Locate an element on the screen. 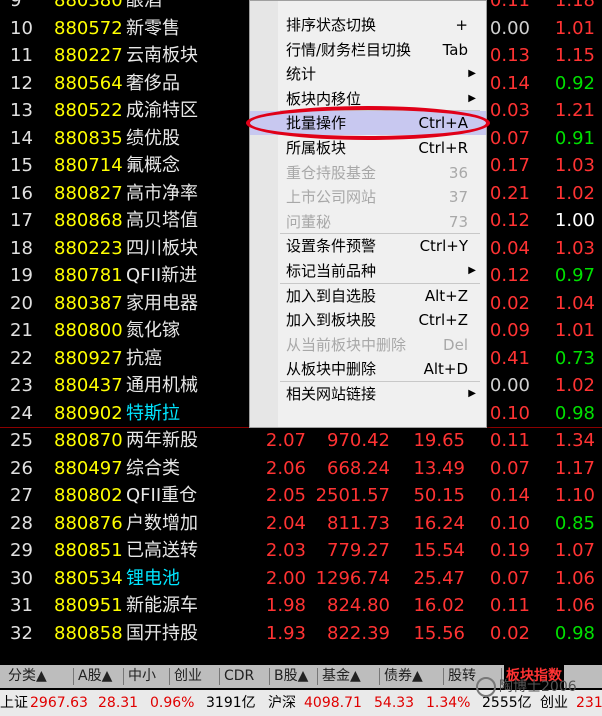 Image resolution: width=602 pixels, height=716 pixels. menu-item: 从板块中删除 Alt+D is located at coordinates (368, 369).